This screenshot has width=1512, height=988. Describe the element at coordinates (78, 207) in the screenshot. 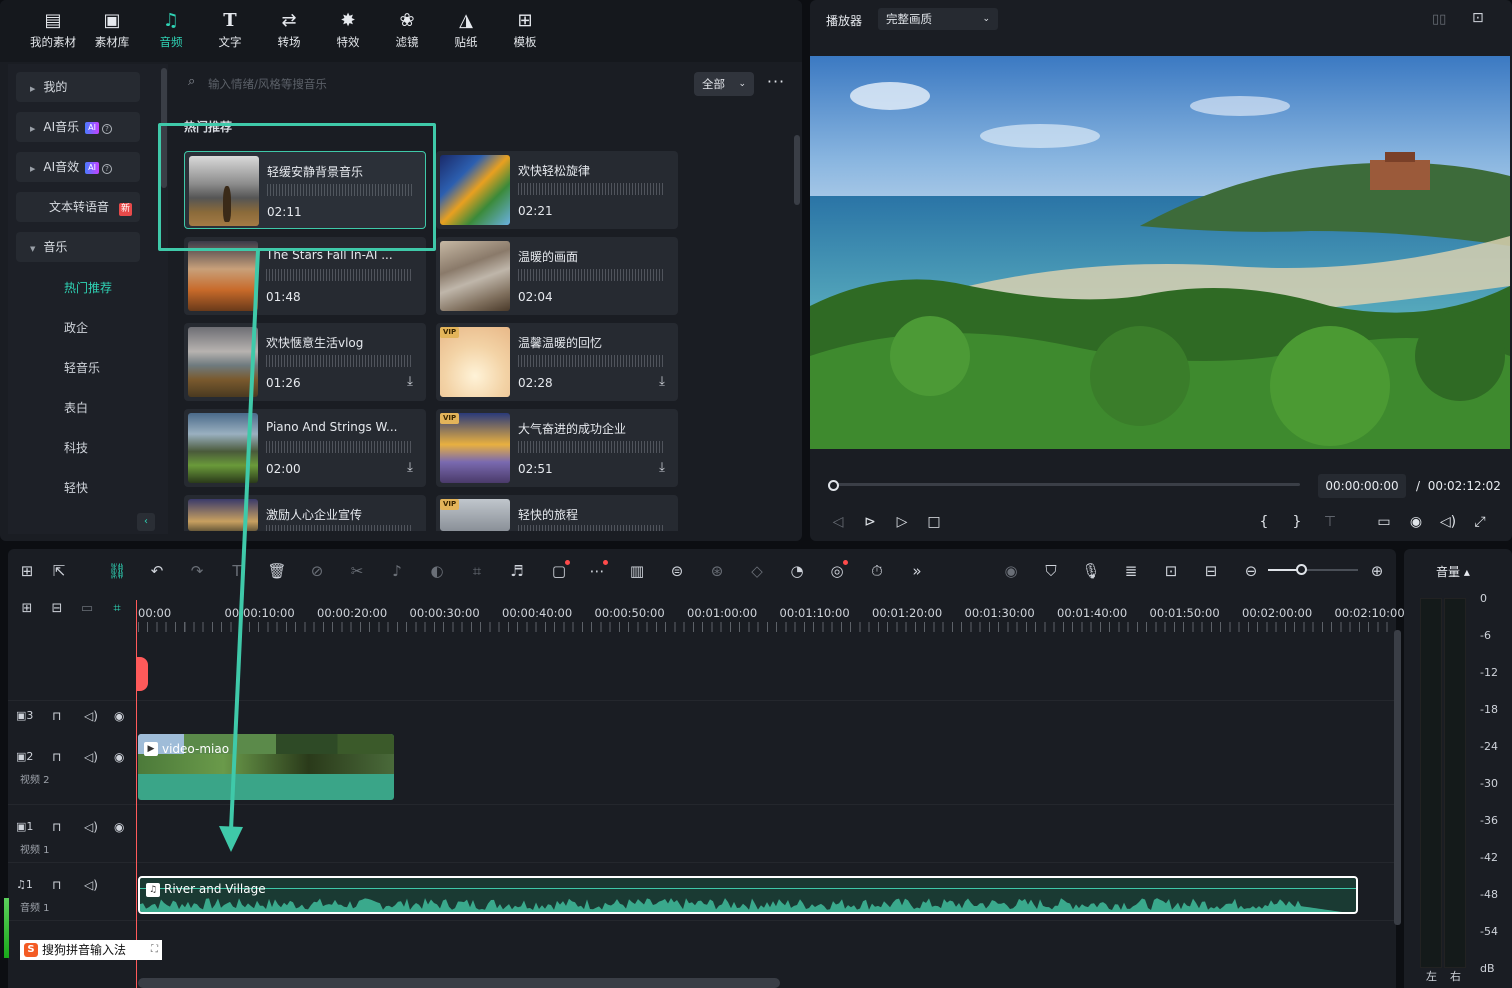

I see `sidebar-item-tts: 文本转语音新` at that location.